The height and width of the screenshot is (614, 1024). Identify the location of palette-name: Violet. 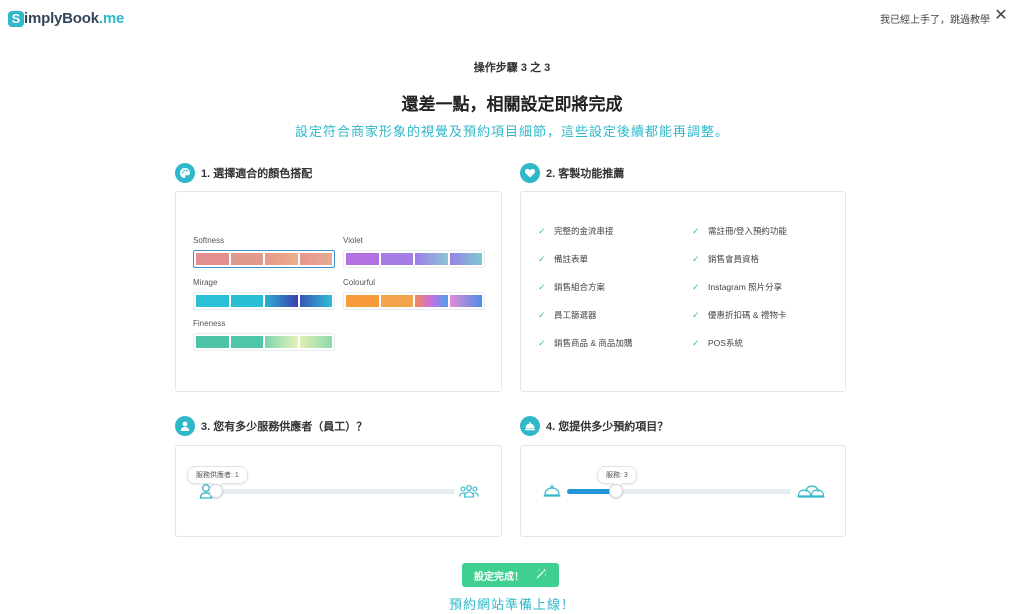
(353, 240).